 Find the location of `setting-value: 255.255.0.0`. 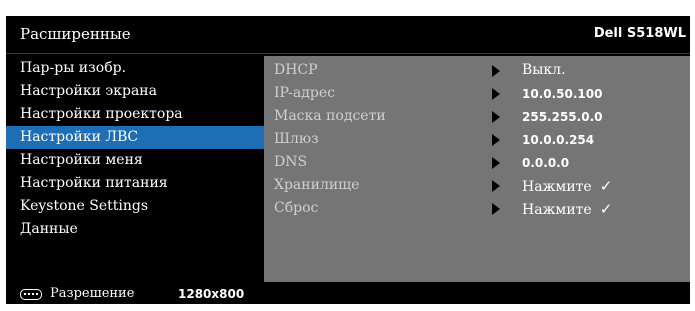

setting-value: 255.255.0.0 is located at coordinates (562, 117).